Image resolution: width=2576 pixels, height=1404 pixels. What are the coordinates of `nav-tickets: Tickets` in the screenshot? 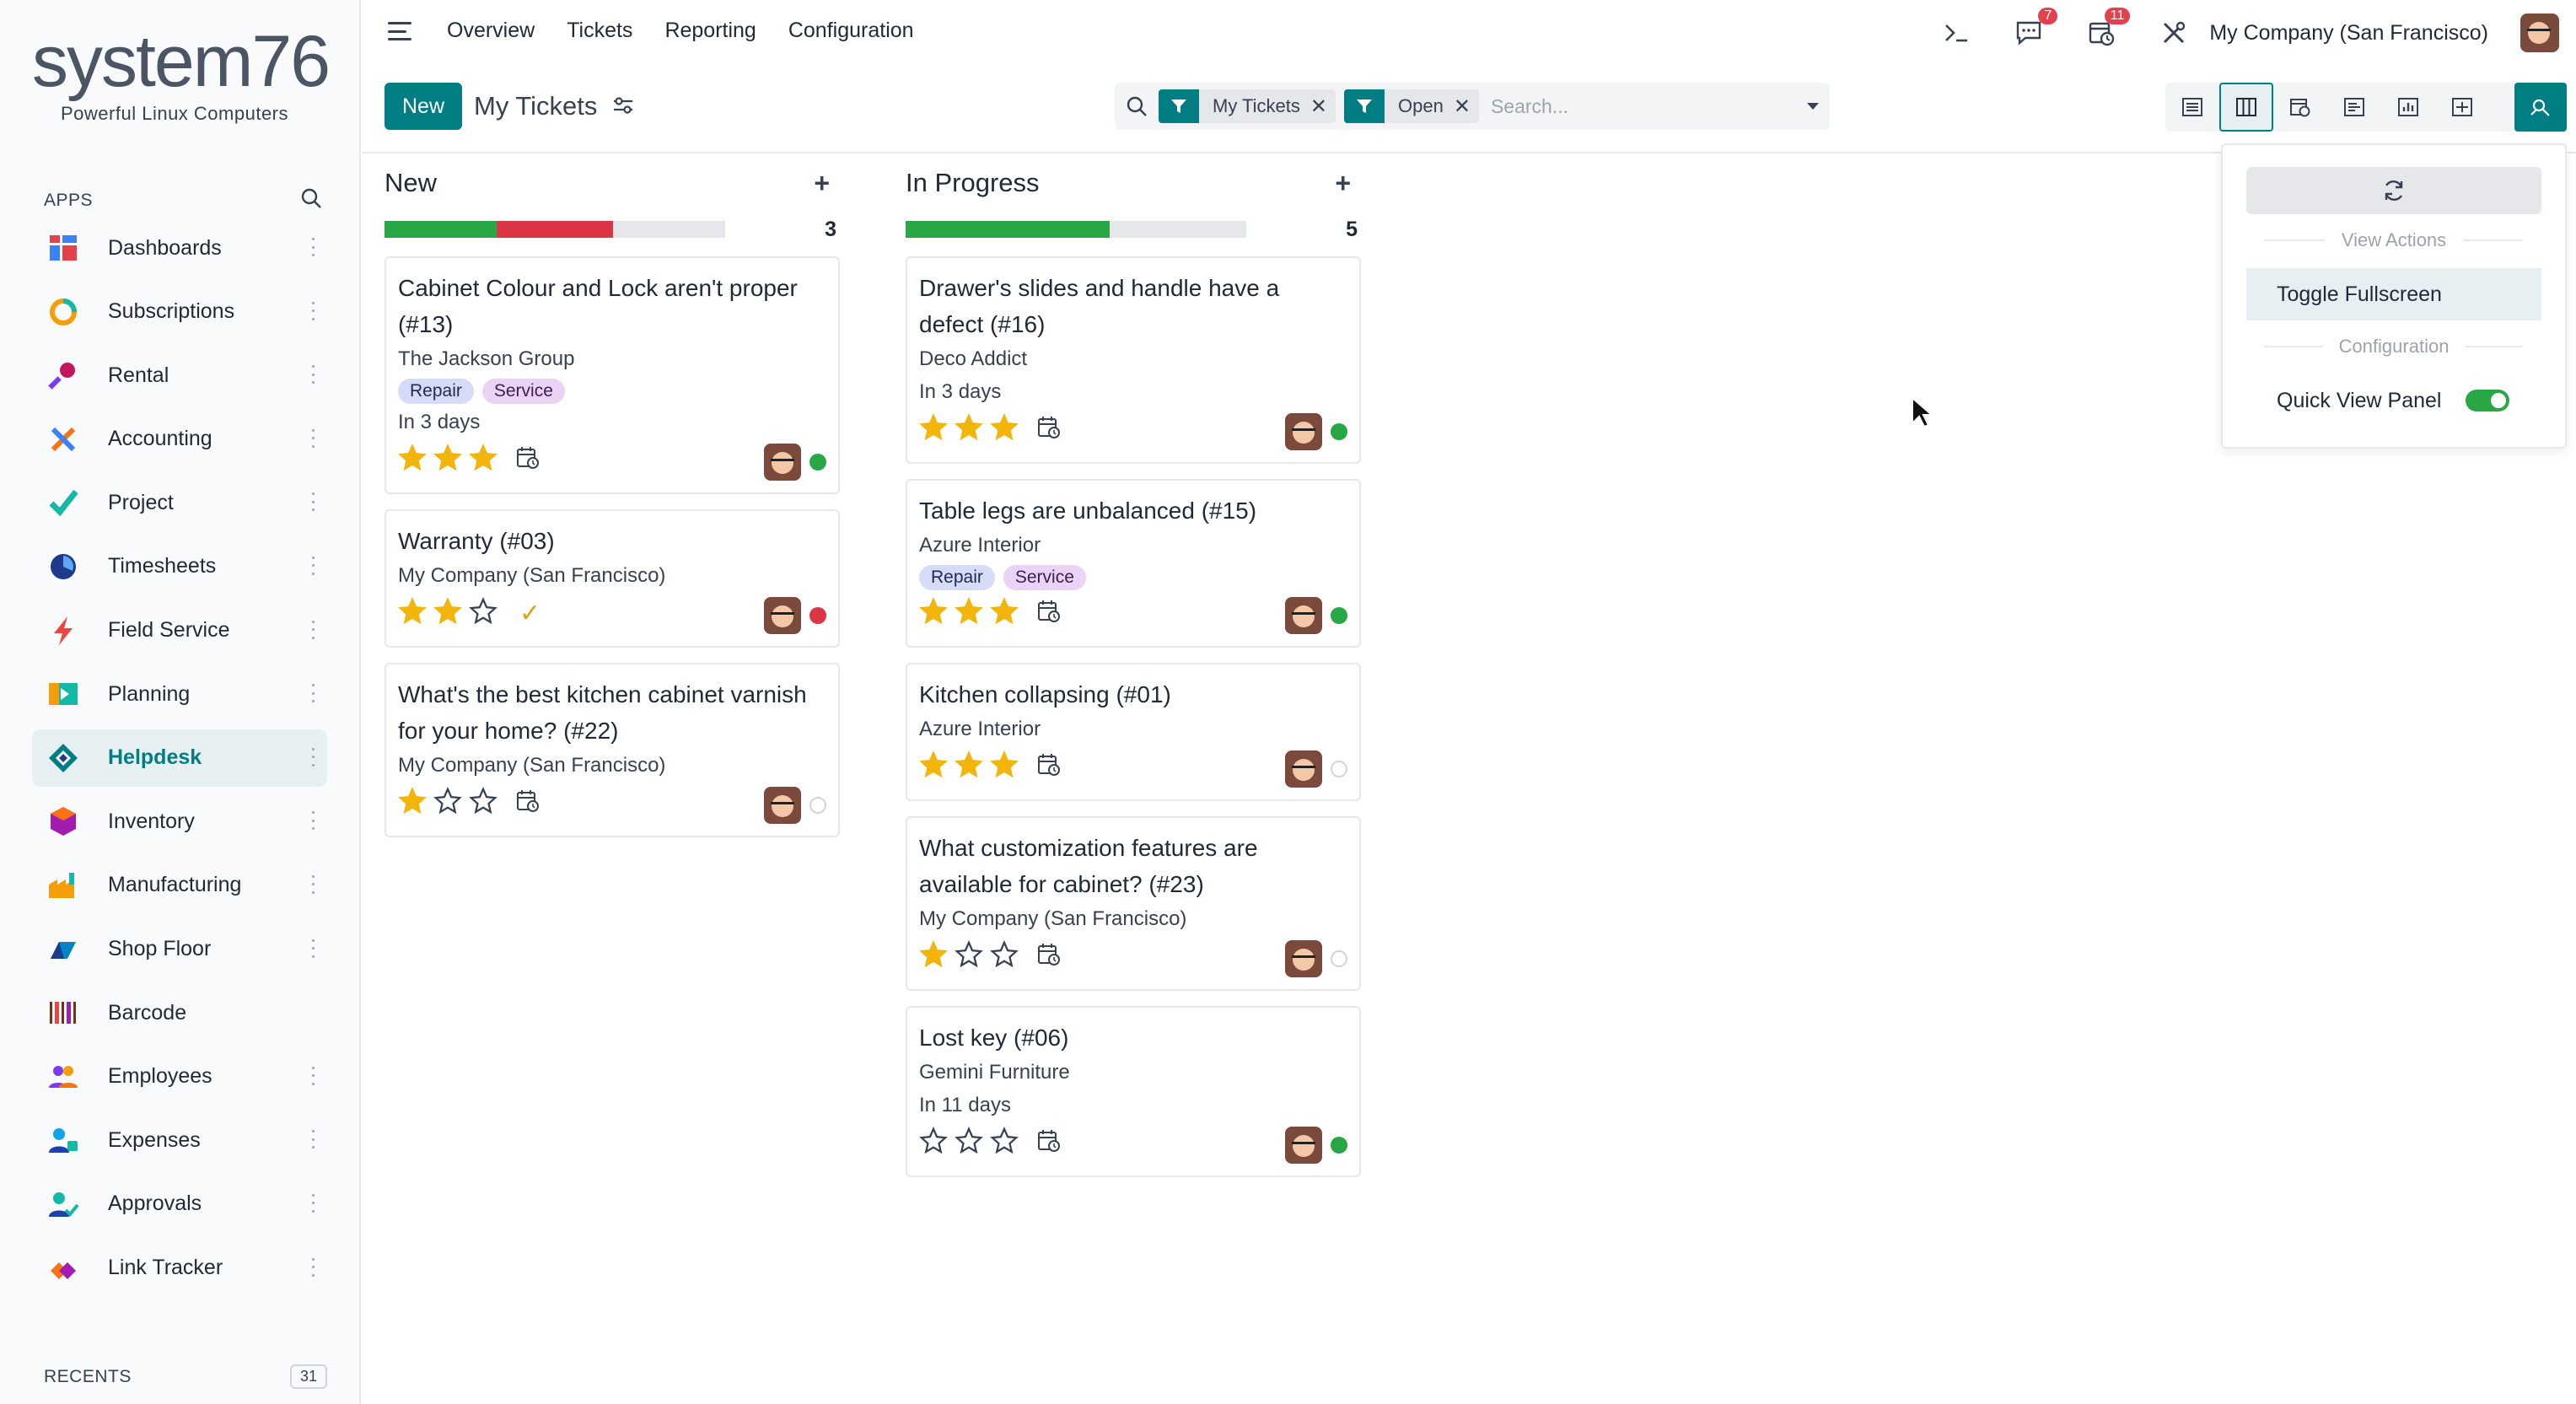 It's located at (599, 31).